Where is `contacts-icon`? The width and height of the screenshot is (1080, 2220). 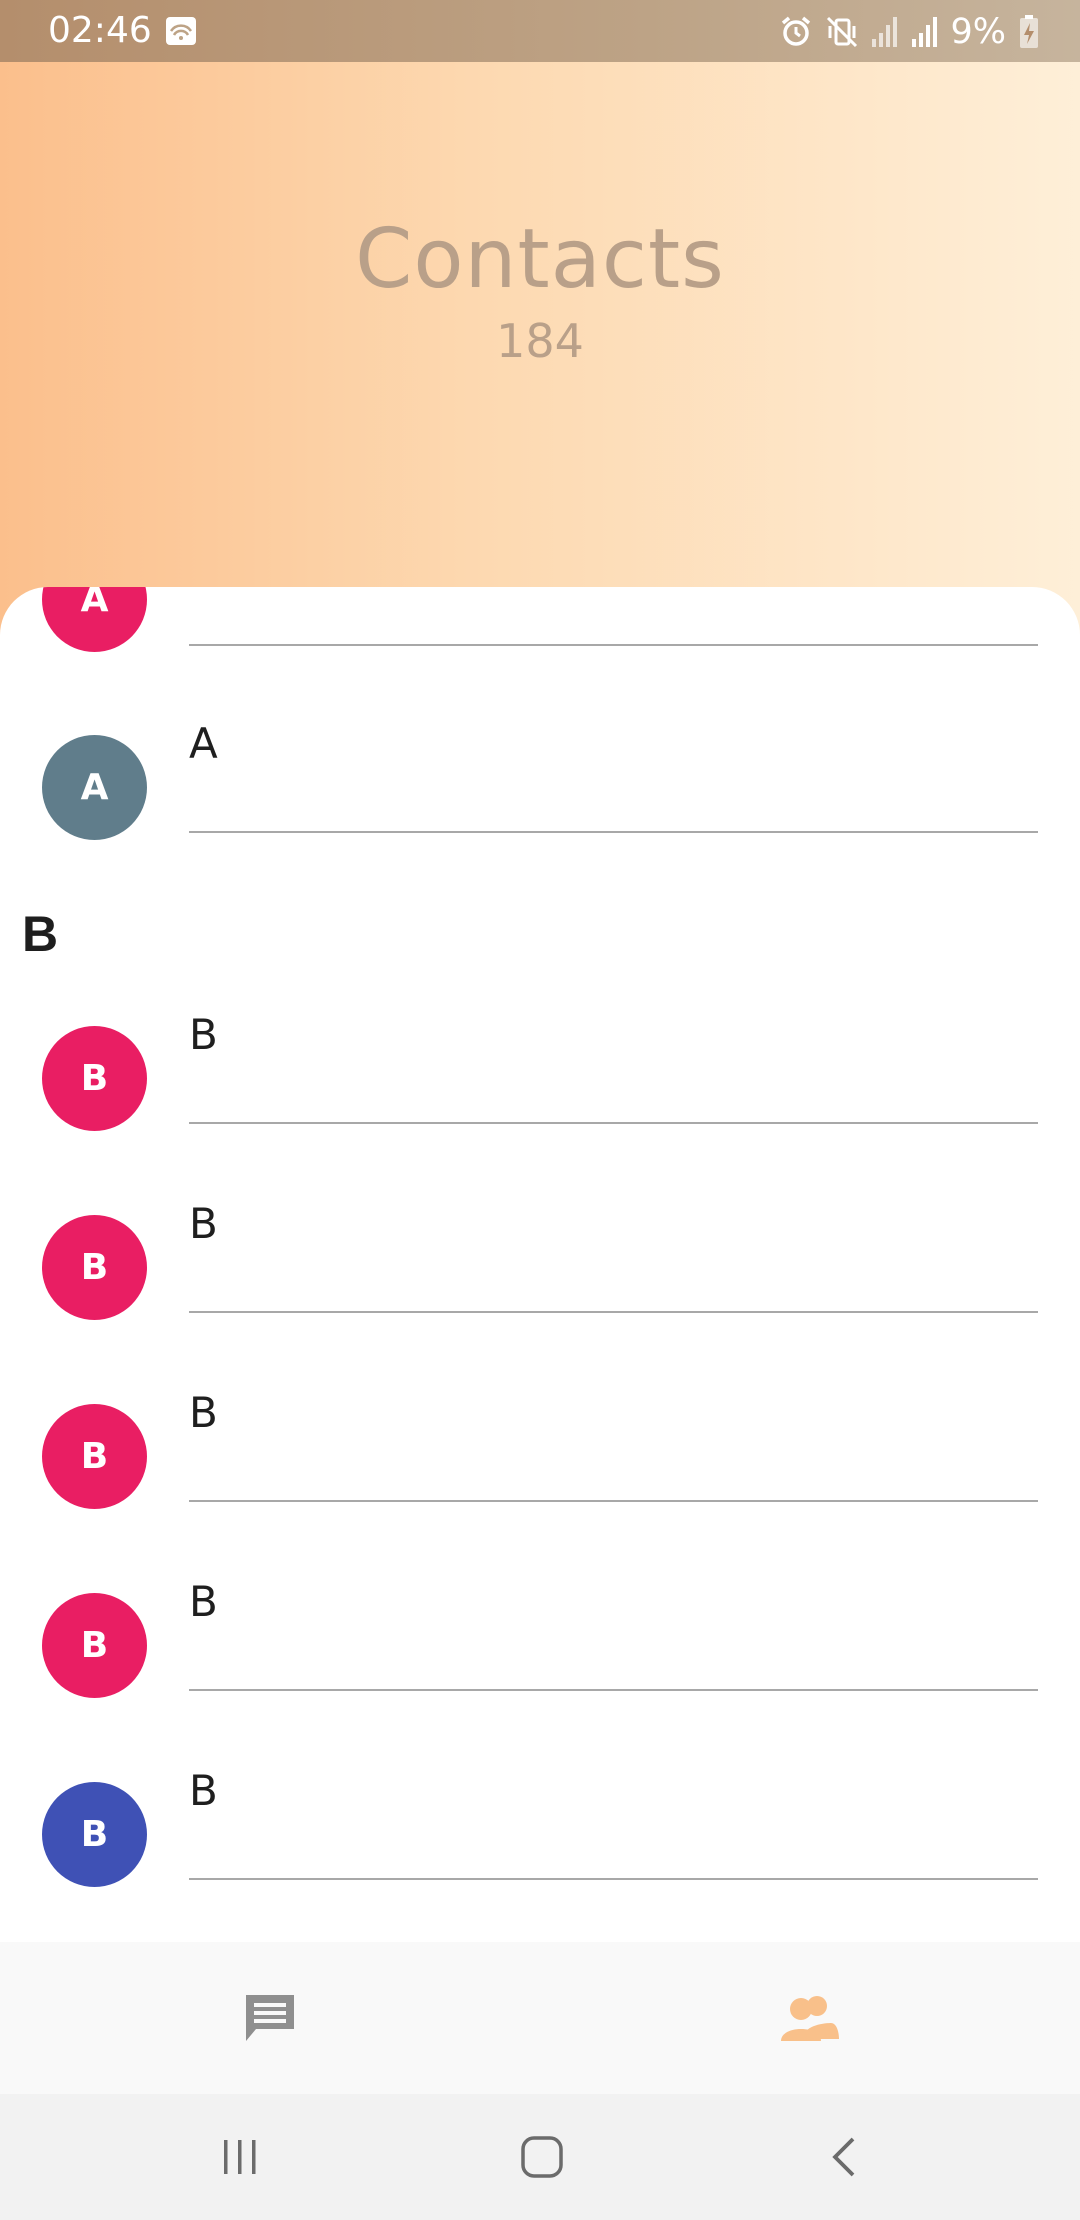 contacts-icon is located at coordinates (810, 2018).